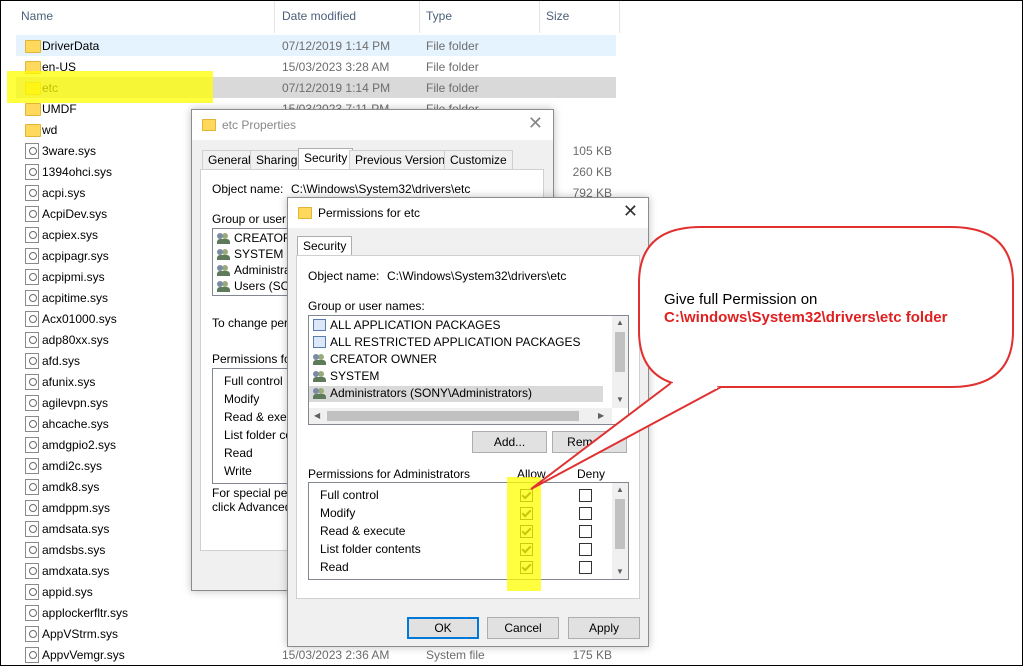  Describe the element at coordinates (741, 299) in the screenshot. I see `callout-line-1: Give full Permission on` at that location.